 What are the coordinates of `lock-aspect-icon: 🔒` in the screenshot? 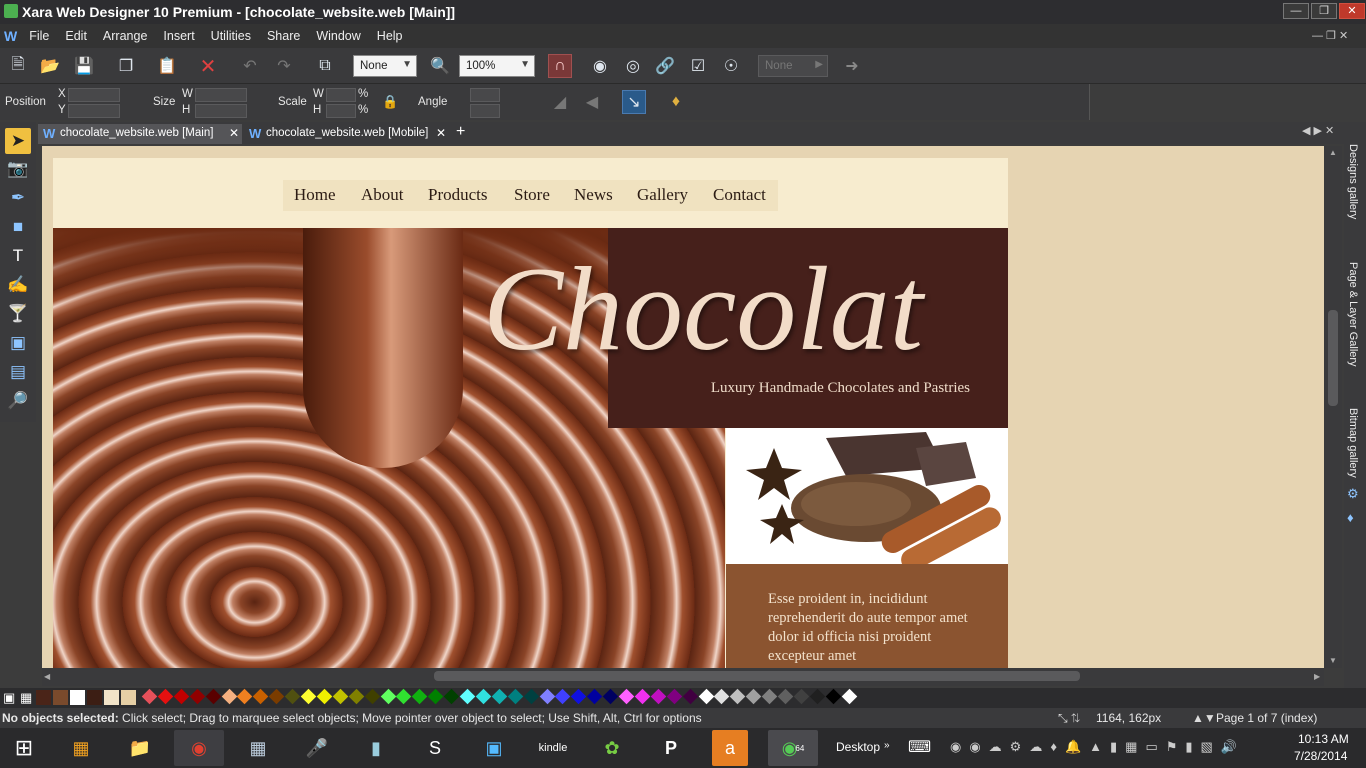 It's located at (390, 102).